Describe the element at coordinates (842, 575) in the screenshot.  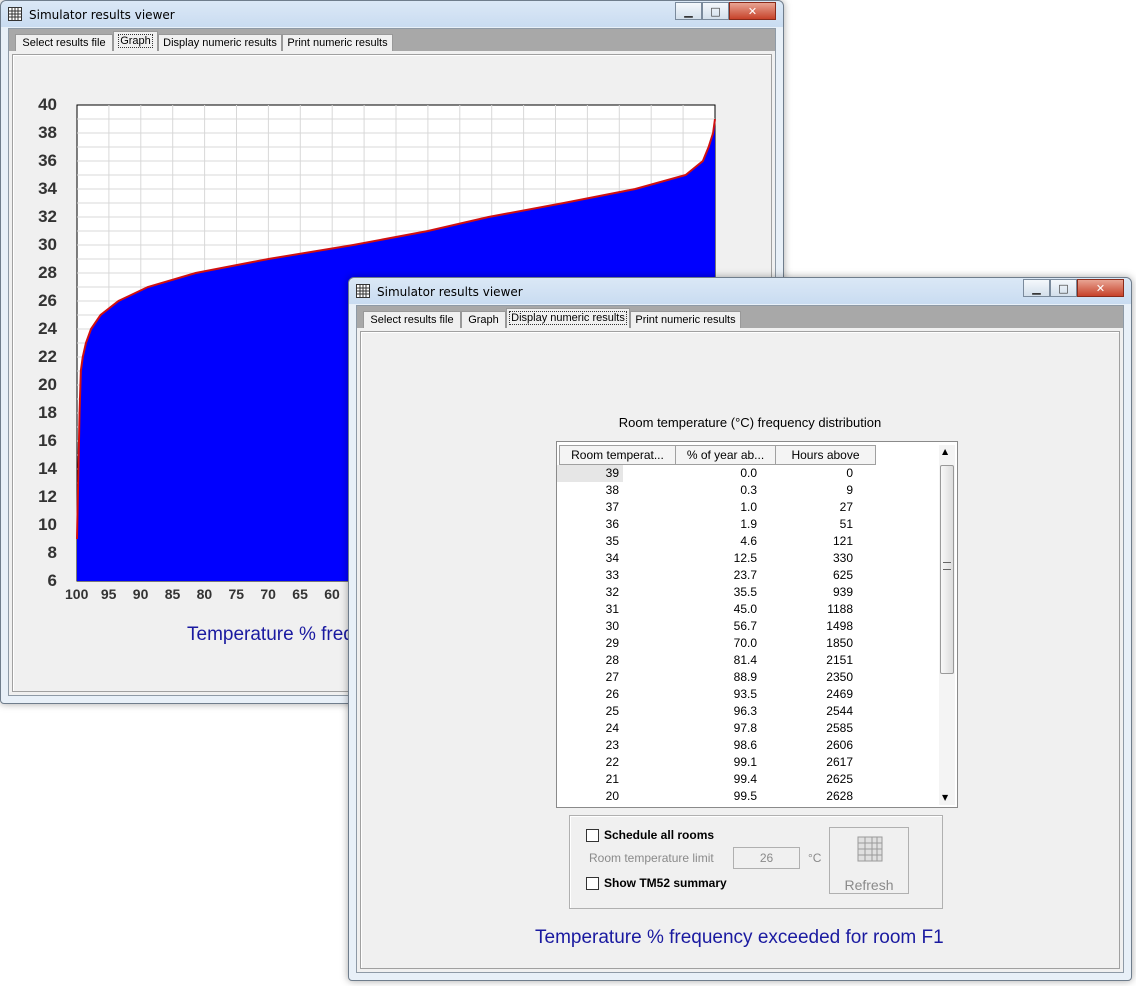
I see `cell-hours-above: 625` at that location.